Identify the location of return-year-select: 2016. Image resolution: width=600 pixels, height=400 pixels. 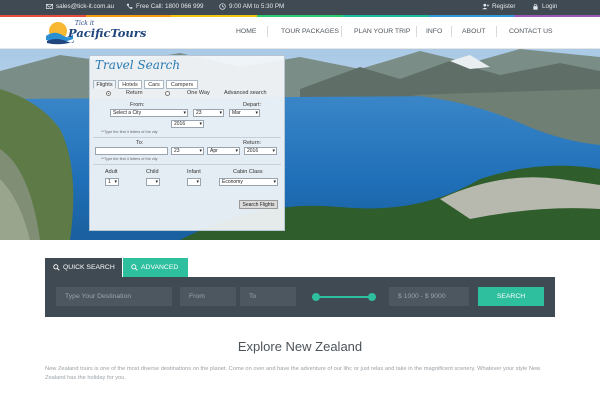
(260, 151).